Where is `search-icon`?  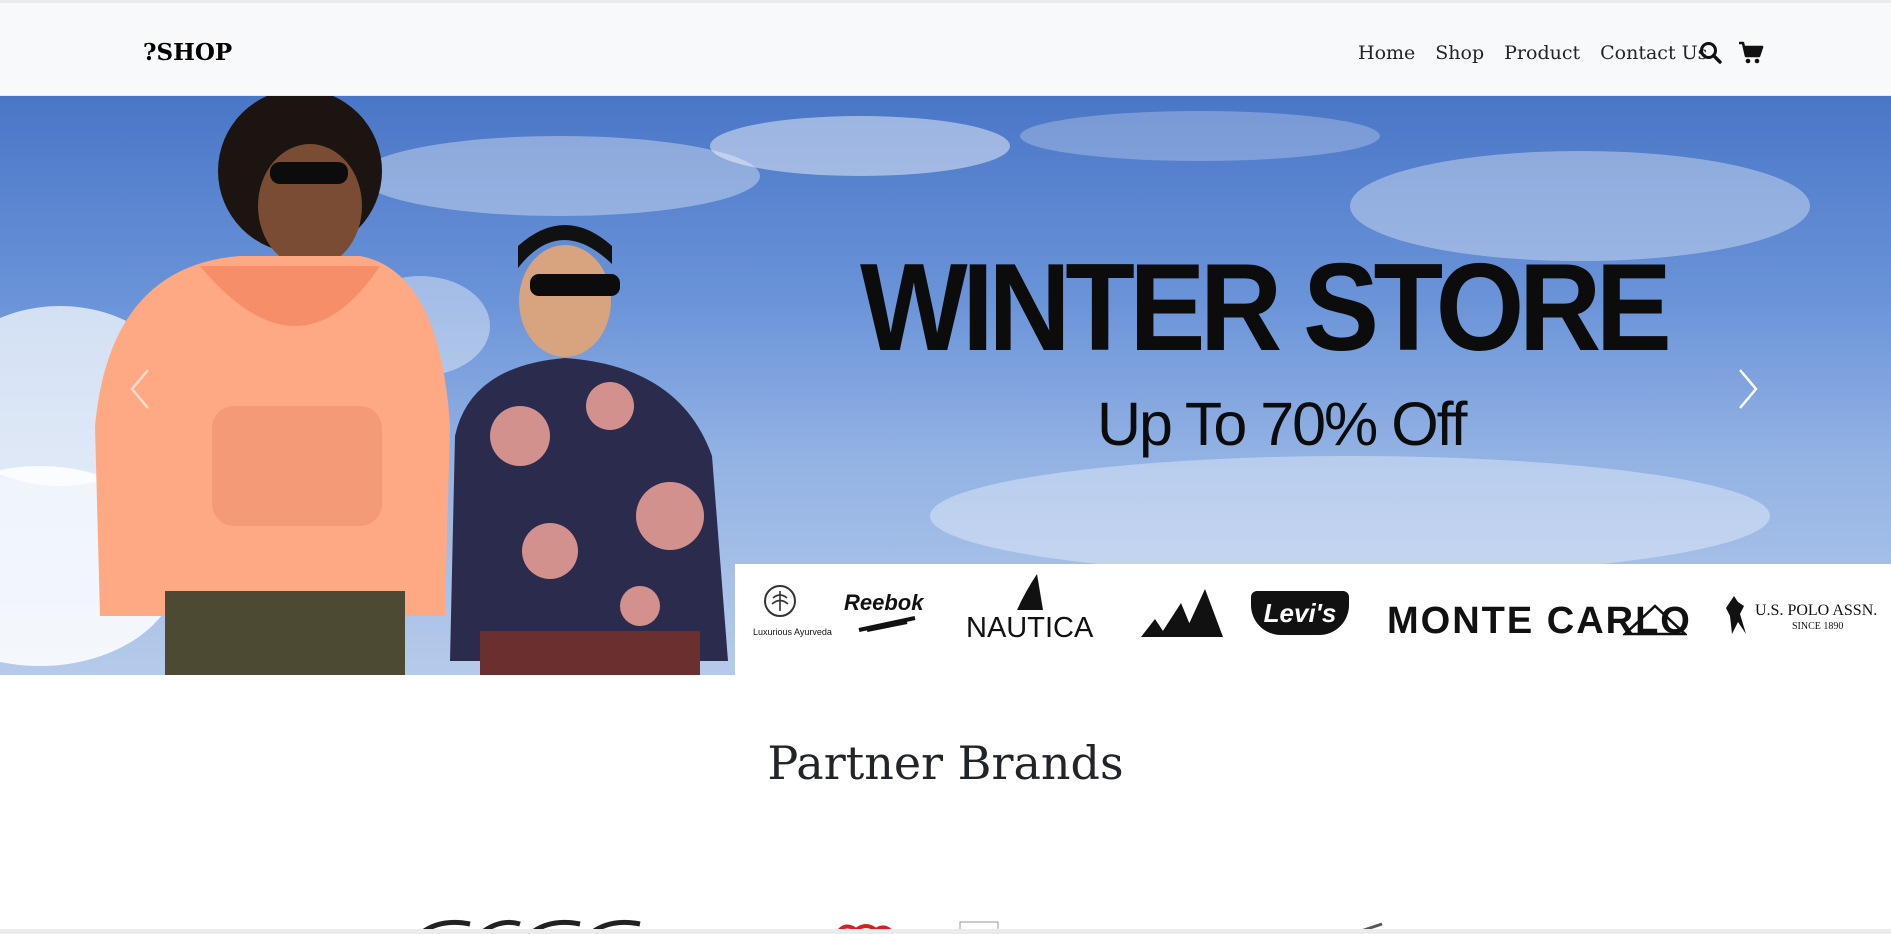
search-icon is located at coordinates (1711, 53).